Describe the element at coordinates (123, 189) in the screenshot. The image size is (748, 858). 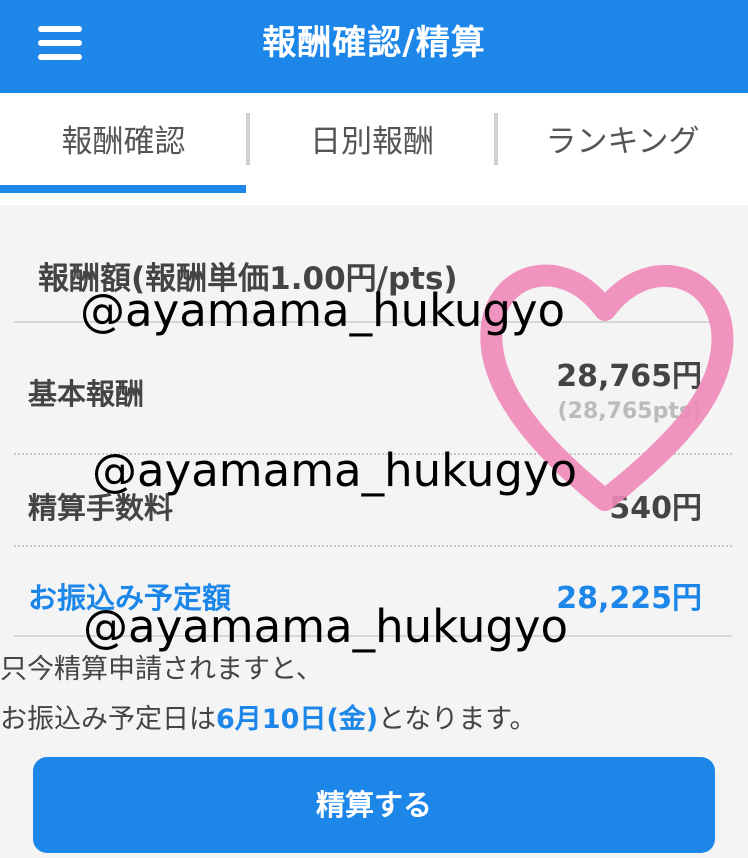
I see `active-tab-indicator` at that location.